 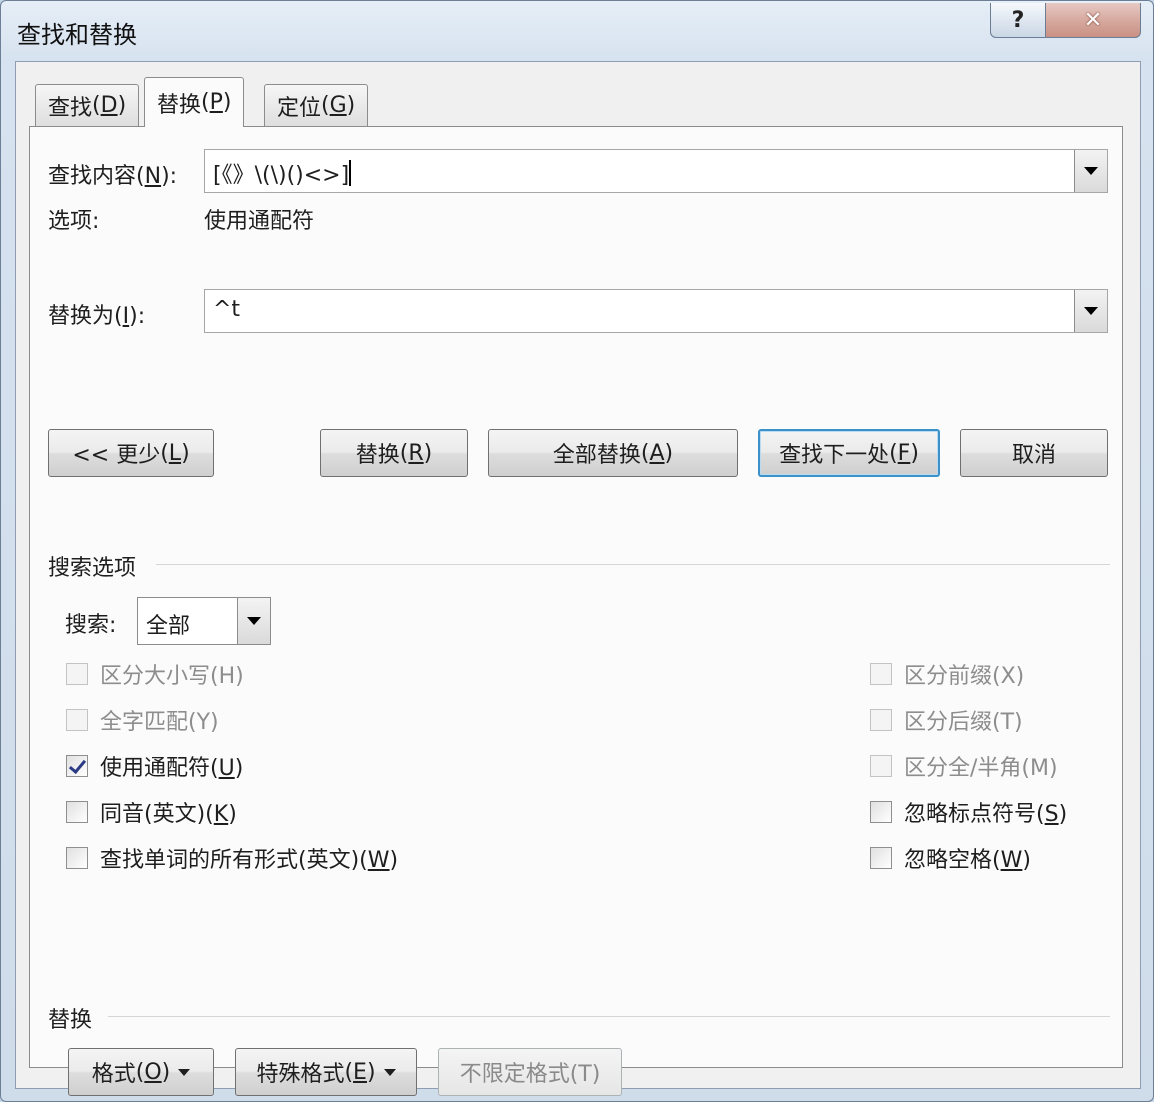 I want to click on replace-all-button: 全部替换(A), so click(x=613, y=453).